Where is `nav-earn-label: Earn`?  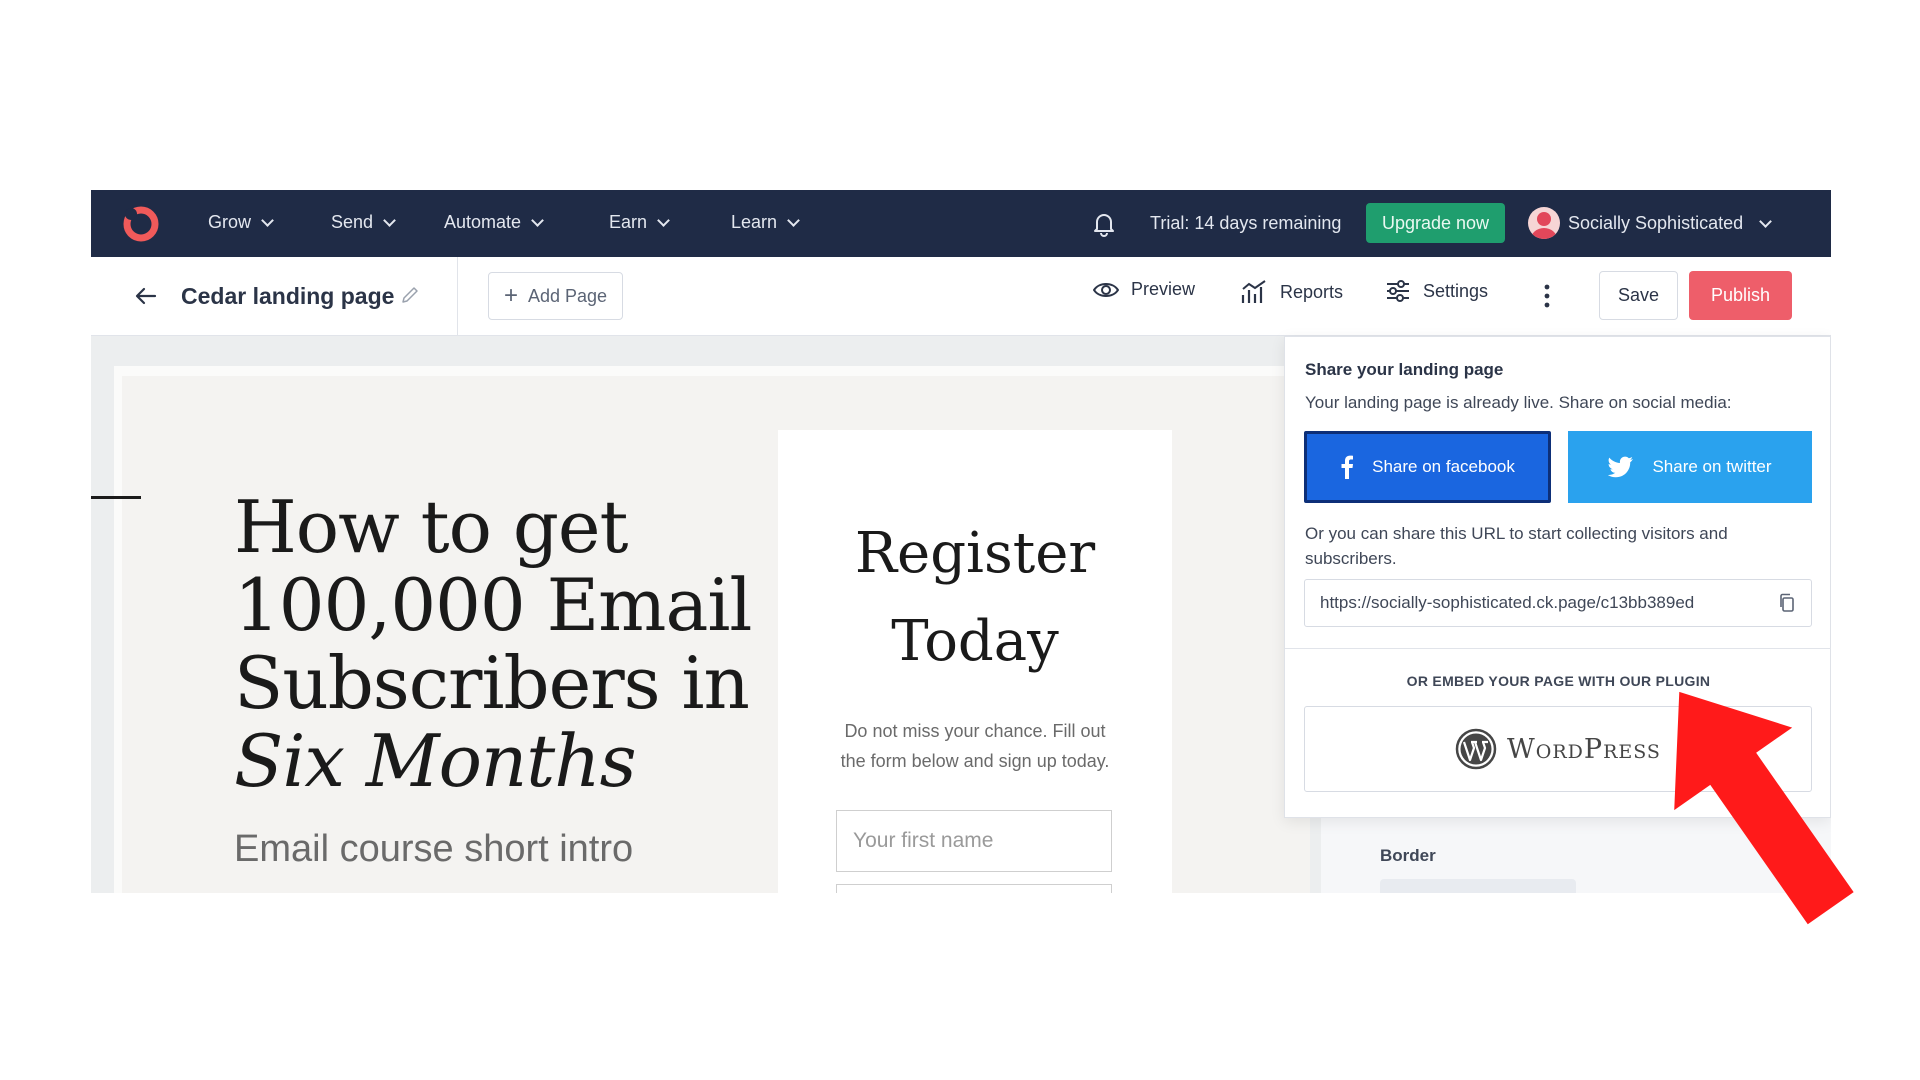
nav-earn-label: Earn is located at coordinates (628, 222).